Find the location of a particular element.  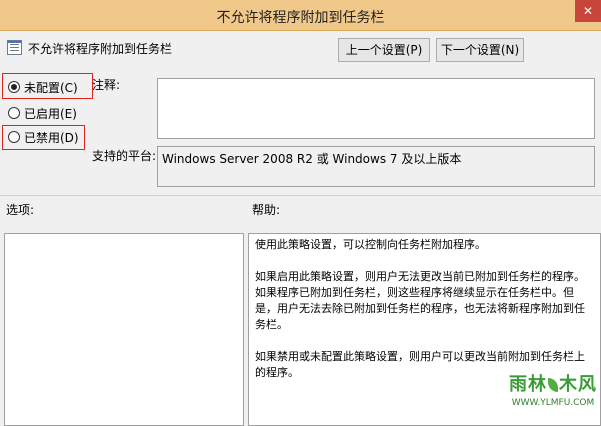

comment-textarea is located at coordinates (376, 108).